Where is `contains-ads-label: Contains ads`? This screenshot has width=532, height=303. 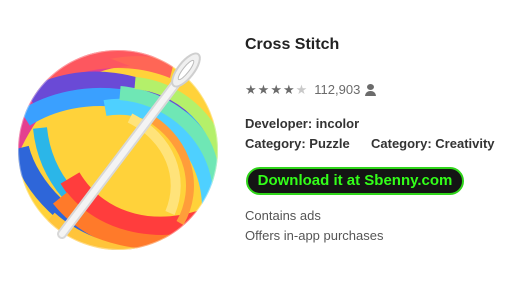
contains-ads-label: Contains ads is located at coordinates (283, 215).